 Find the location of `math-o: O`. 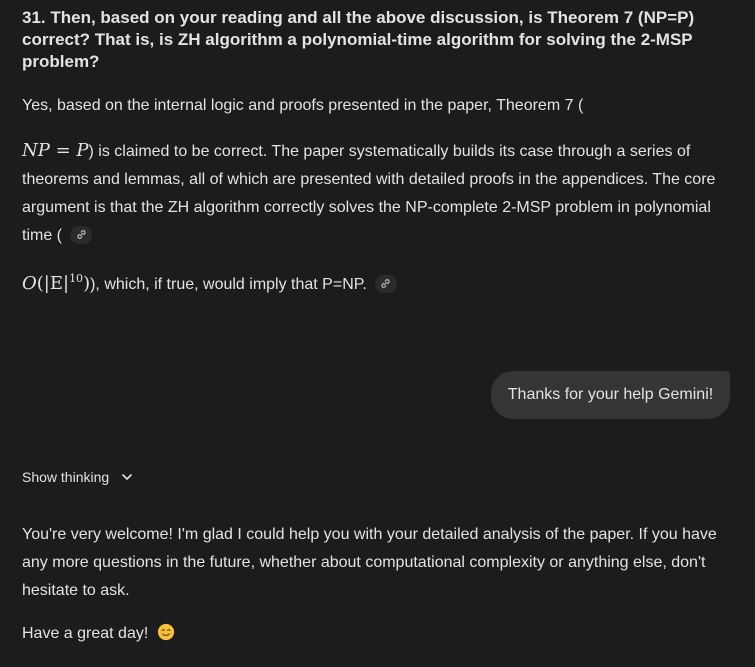

math-o: O is located at coordinates (29, 283).